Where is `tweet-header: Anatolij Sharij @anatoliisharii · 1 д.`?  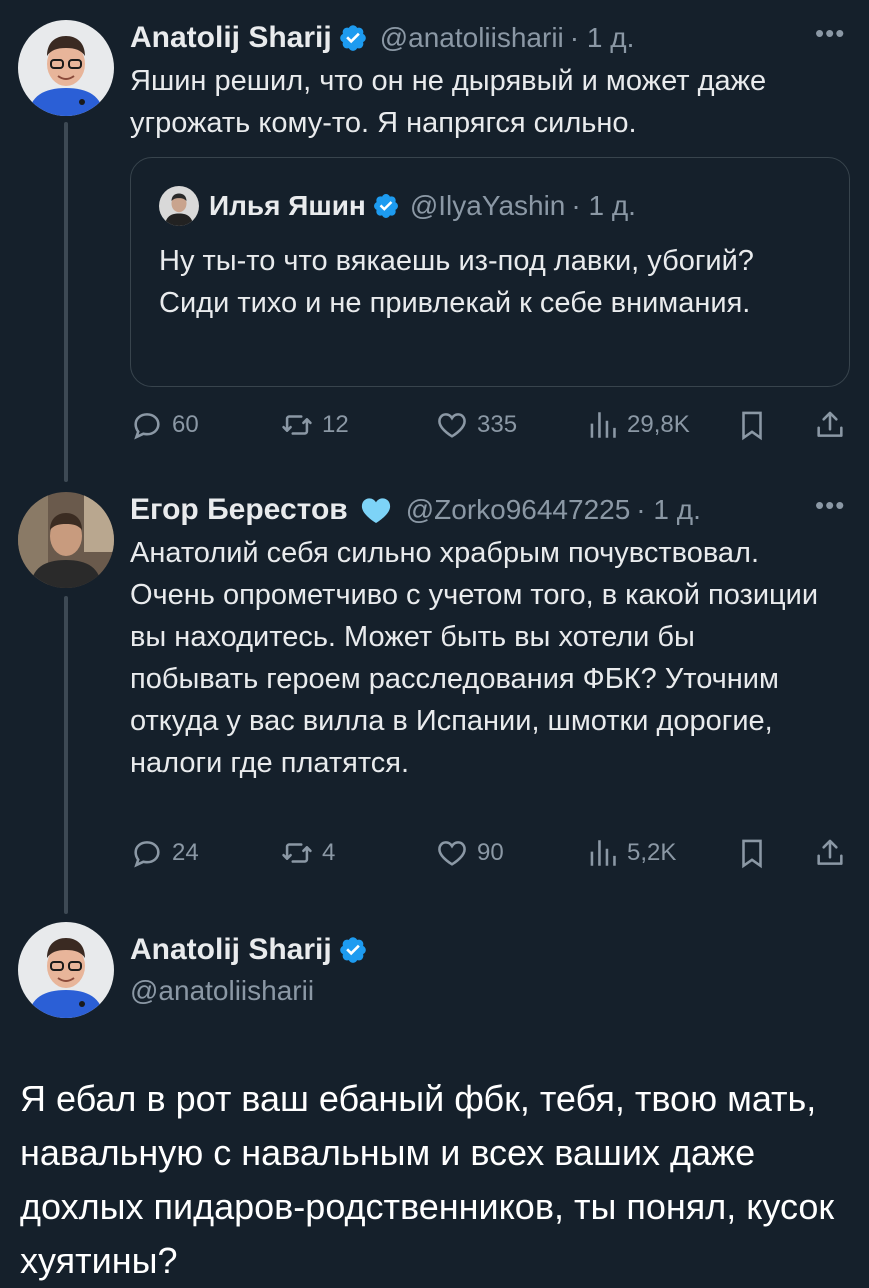 tweet-header: Anatolij Sharij @anatoliisharii · 1 д. is located at coordinates (382, 38).